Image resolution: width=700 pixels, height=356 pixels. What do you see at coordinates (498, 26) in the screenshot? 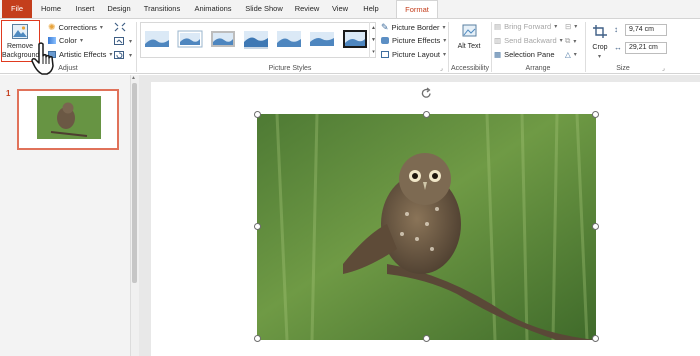
I see `bring-forward-icon: ▤` at bounding box center [498, 26].